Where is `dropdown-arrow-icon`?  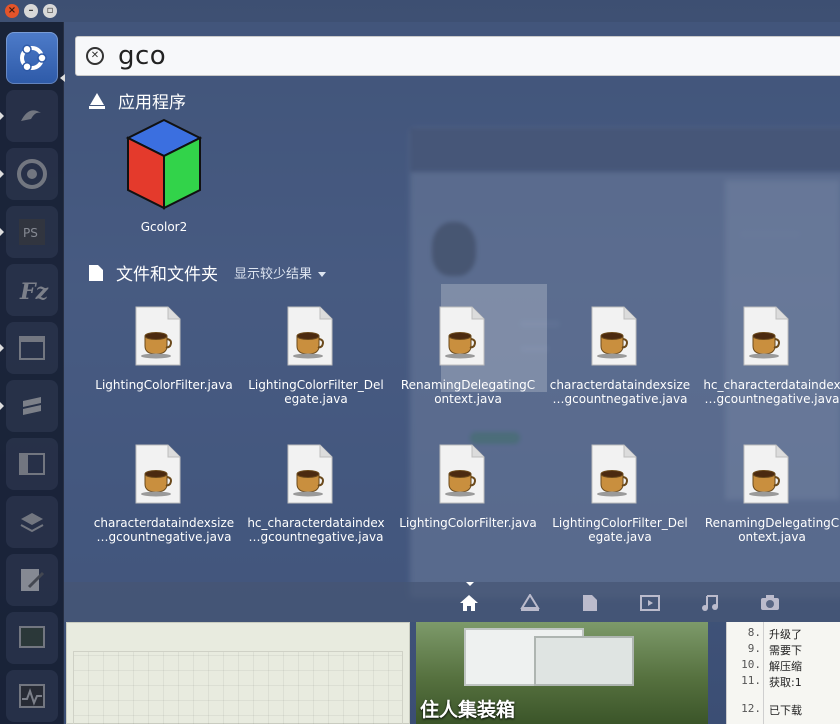 dropdown-arrow-icon is located at coordinates (322, 274).